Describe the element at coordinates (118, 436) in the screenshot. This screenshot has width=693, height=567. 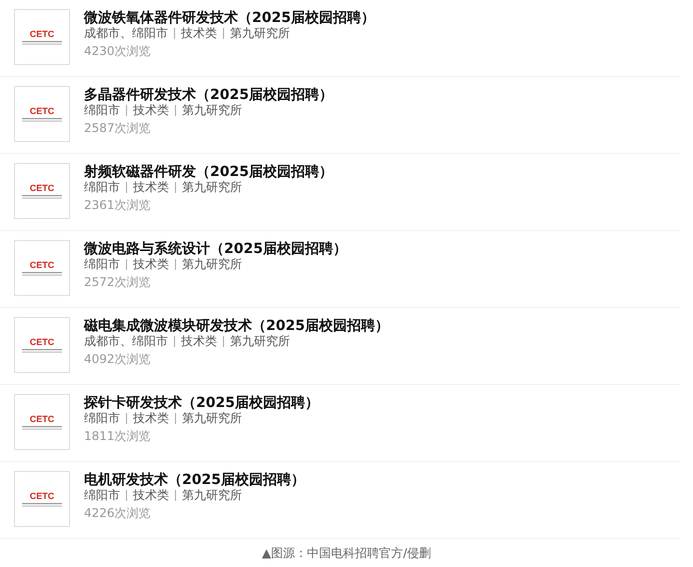
I see `view-count: 1811次浏览` at that location.